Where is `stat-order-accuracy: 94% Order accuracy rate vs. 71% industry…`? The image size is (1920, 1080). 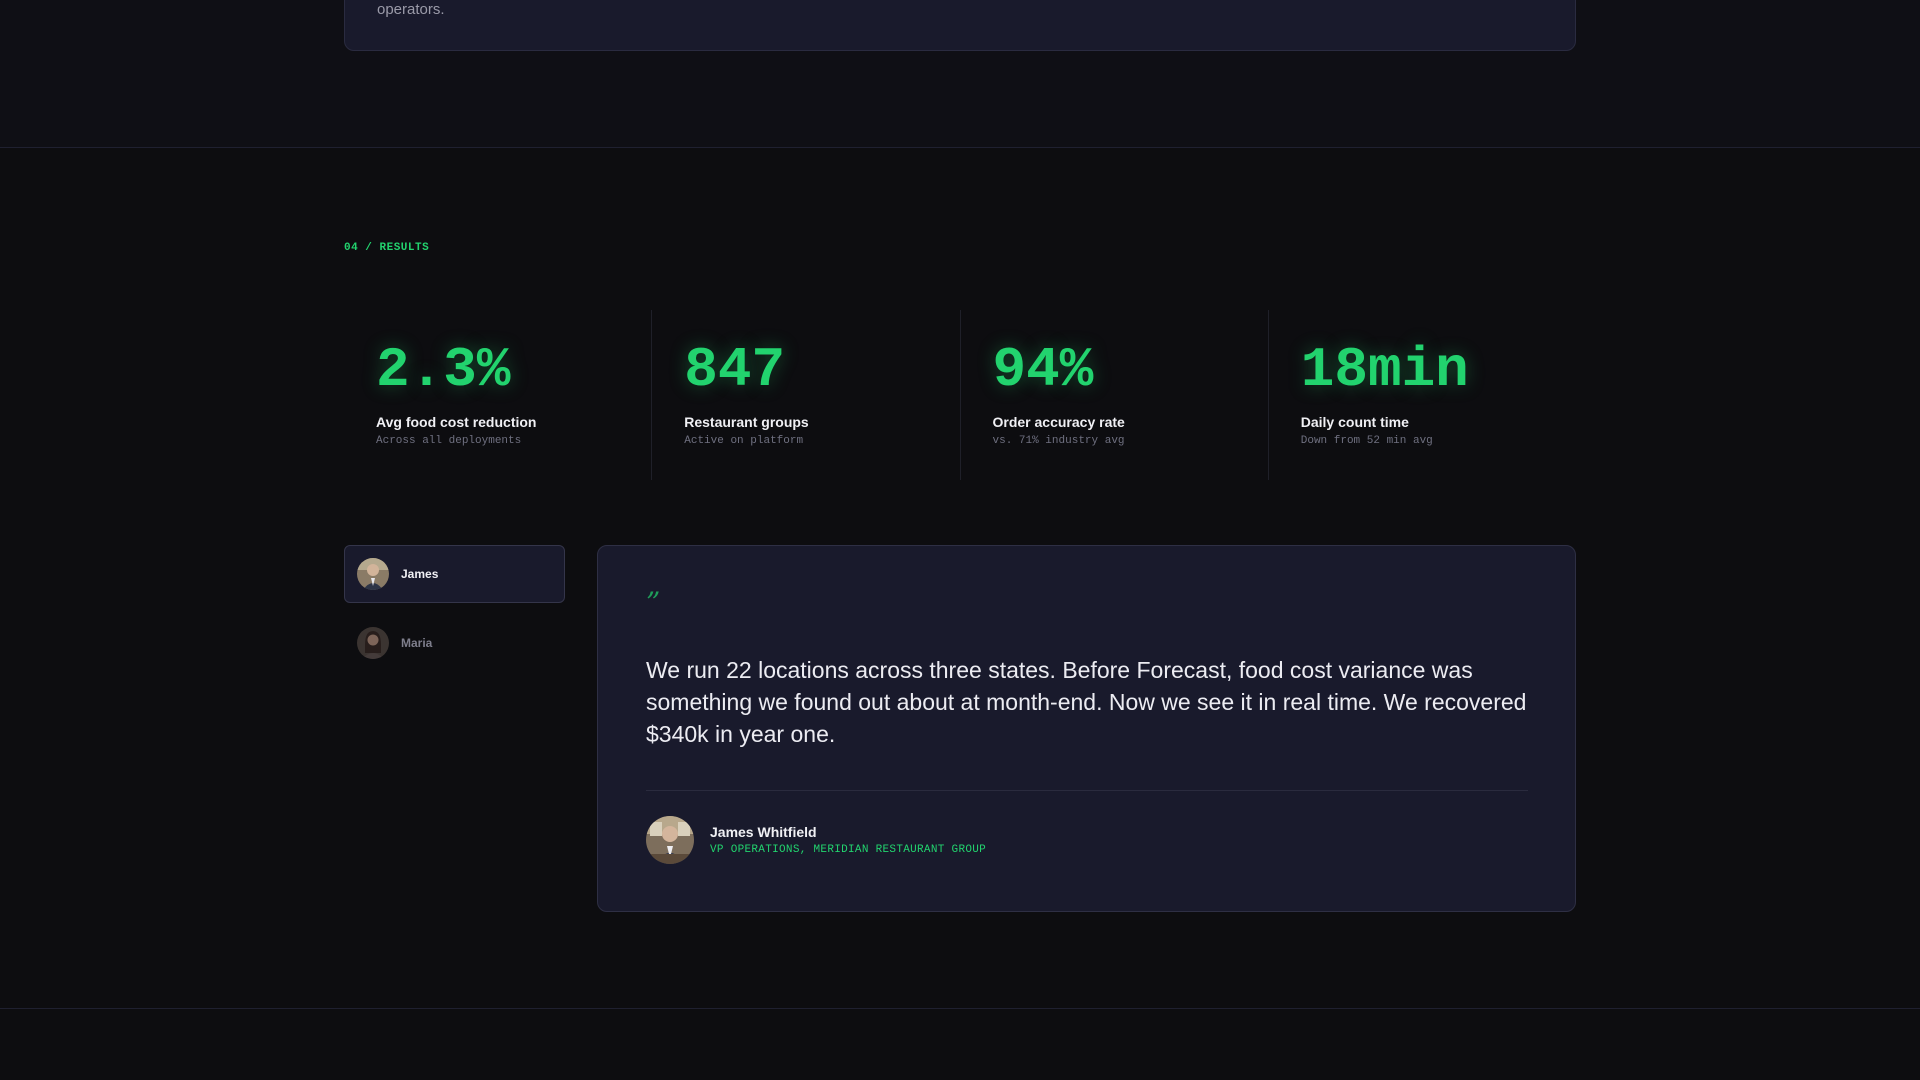 stat-order-accuracy: 94% Order accuracy rate vs. 71% industry… is located at coordinates (1113, 395).